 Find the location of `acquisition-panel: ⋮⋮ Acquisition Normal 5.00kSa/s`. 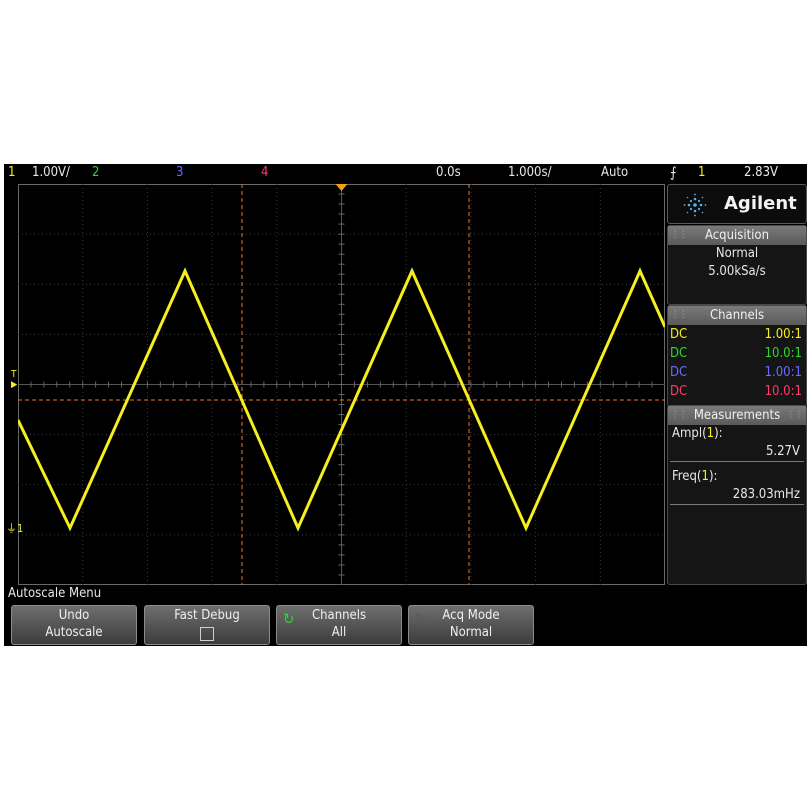

acquisition-panel: ⋮⋮ Acquisition Normal 5.00kSa/s is located at coordinates (737, 265).